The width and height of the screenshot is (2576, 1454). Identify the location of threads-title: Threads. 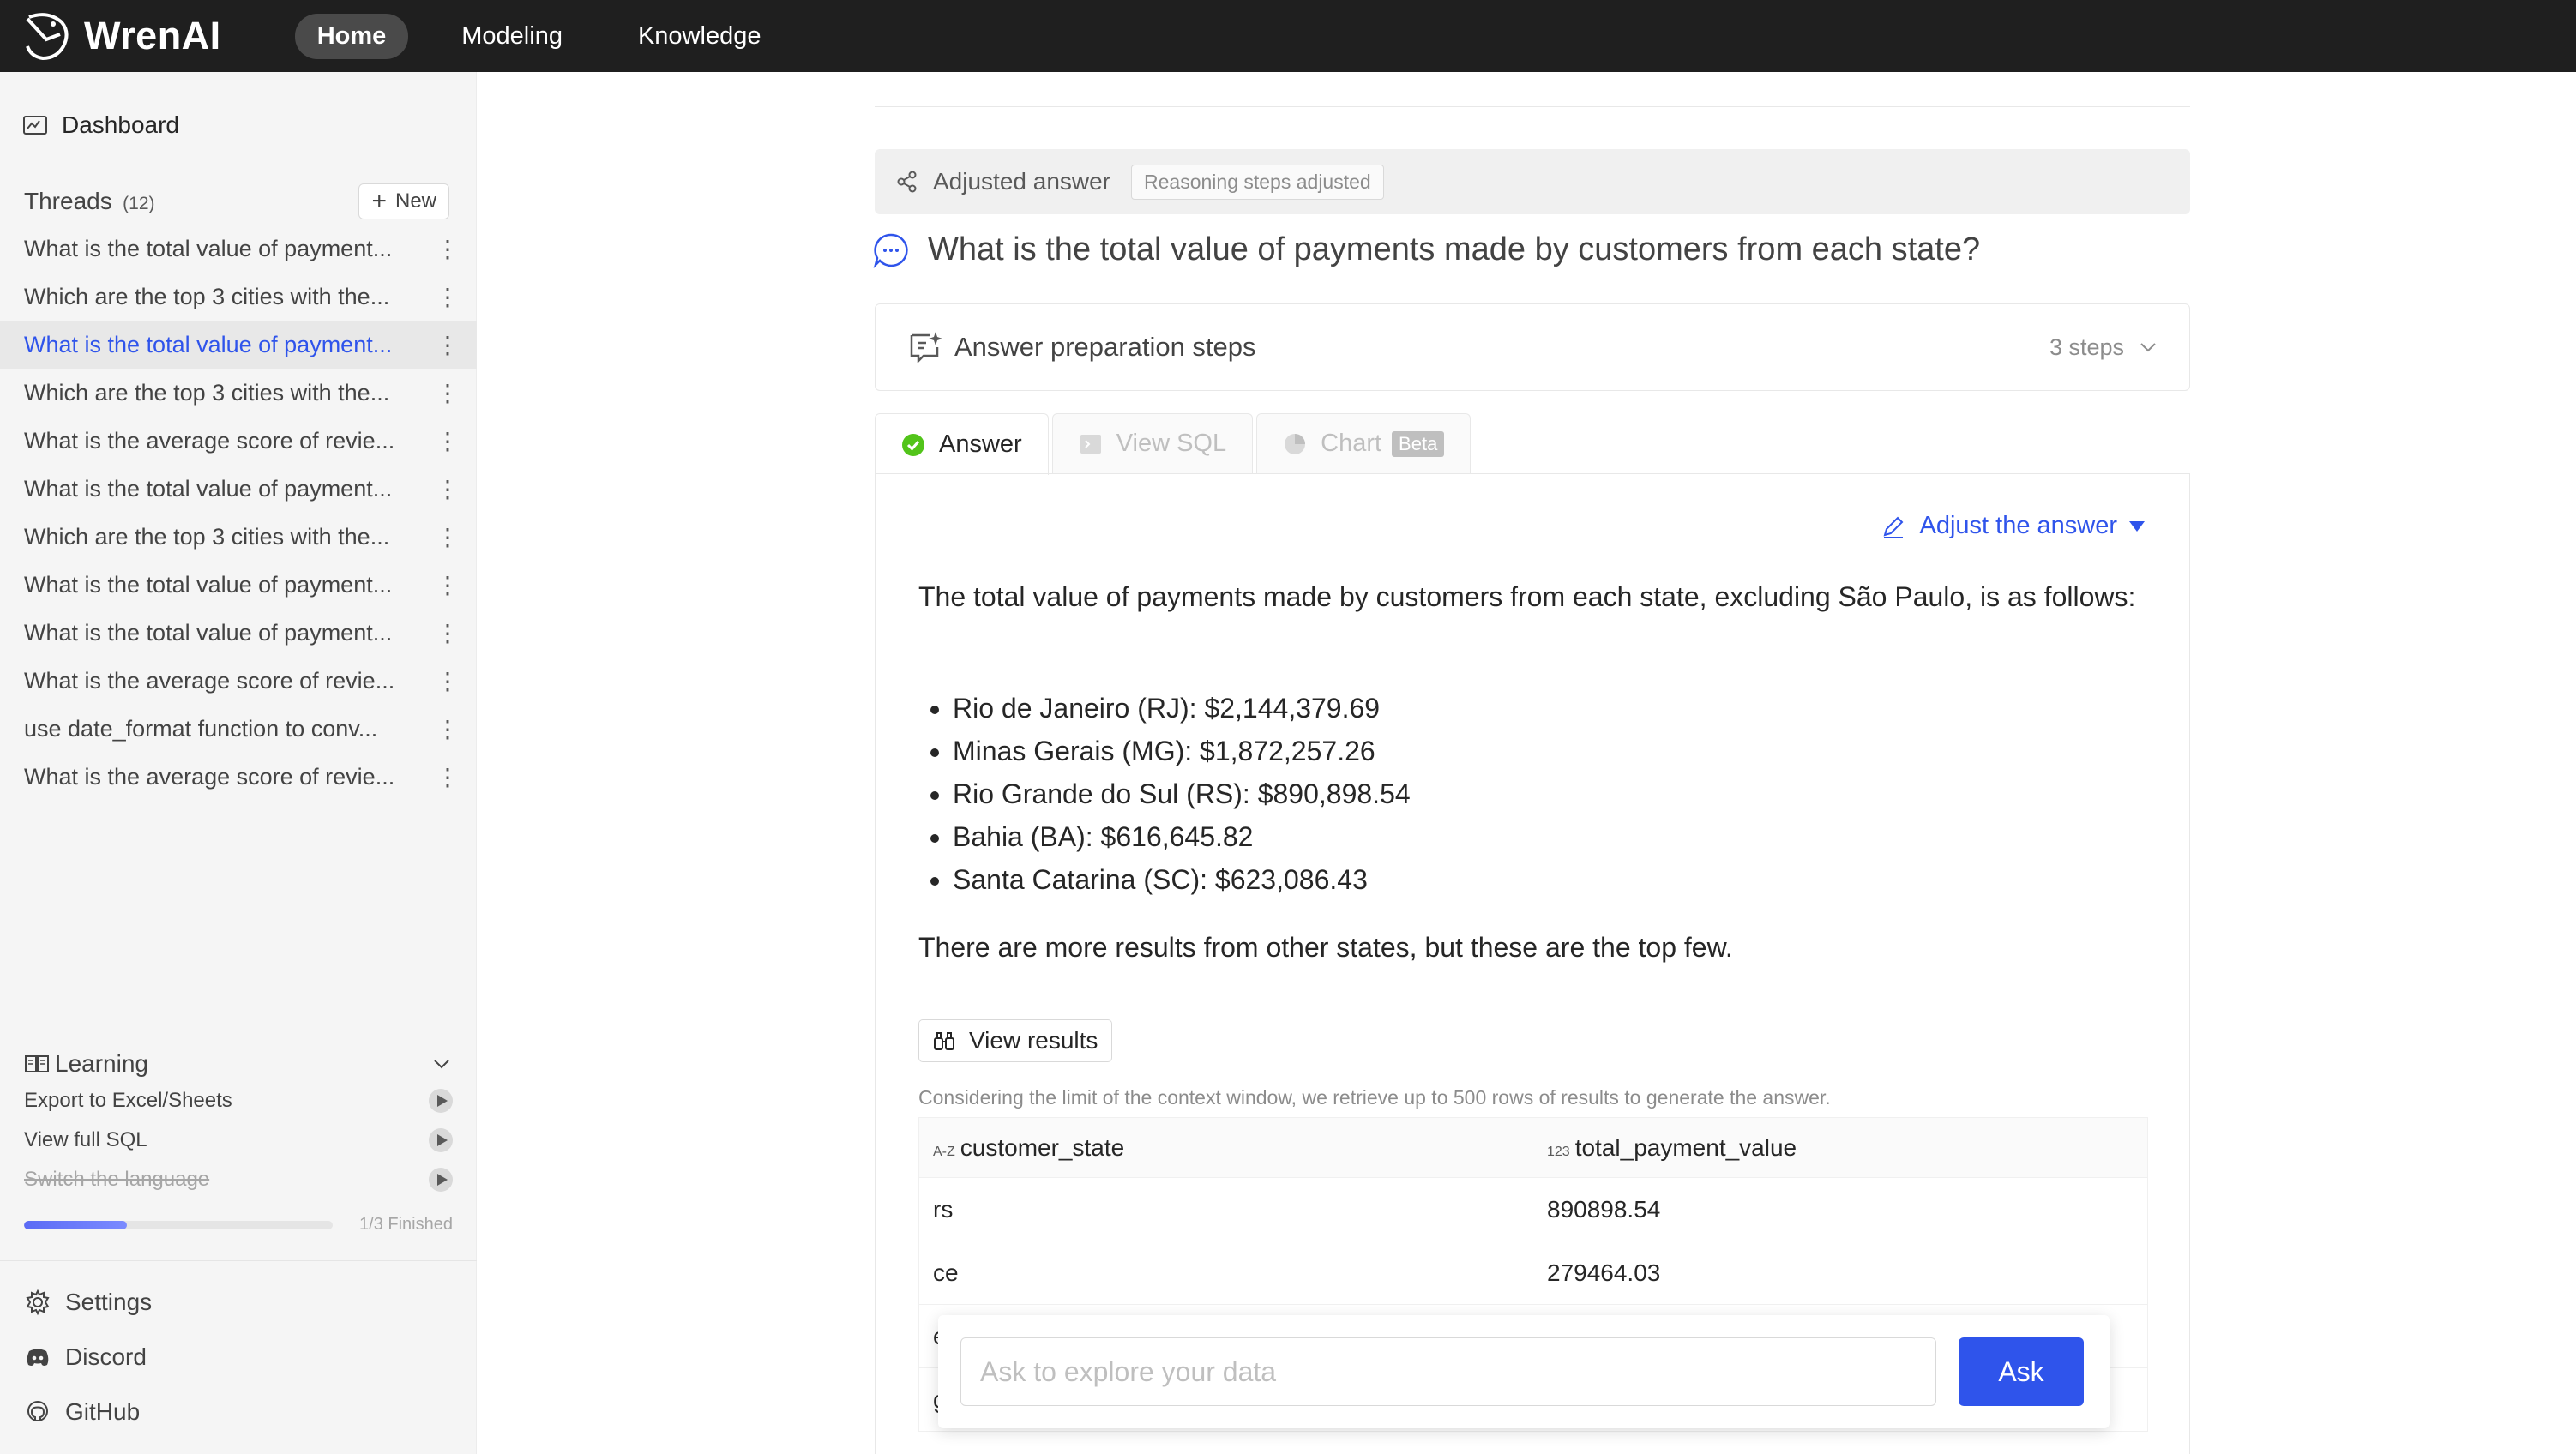
(68, 201).